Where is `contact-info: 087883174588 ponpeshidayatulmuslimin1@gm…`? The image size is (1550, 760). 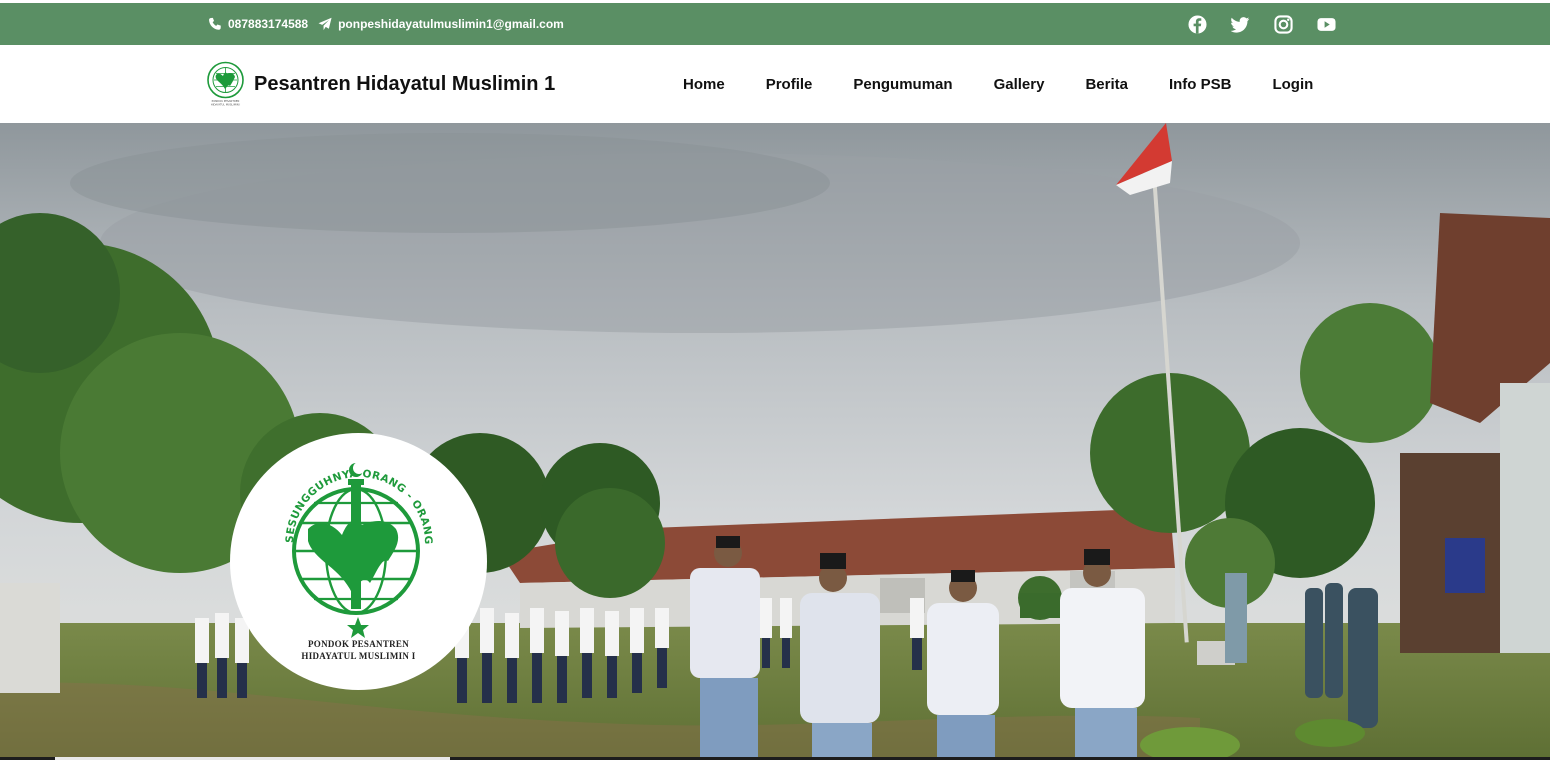
contact-info: 087883174588 ponpeshidayatulmuslimin1@gm… is located at coordinates (386, 24).